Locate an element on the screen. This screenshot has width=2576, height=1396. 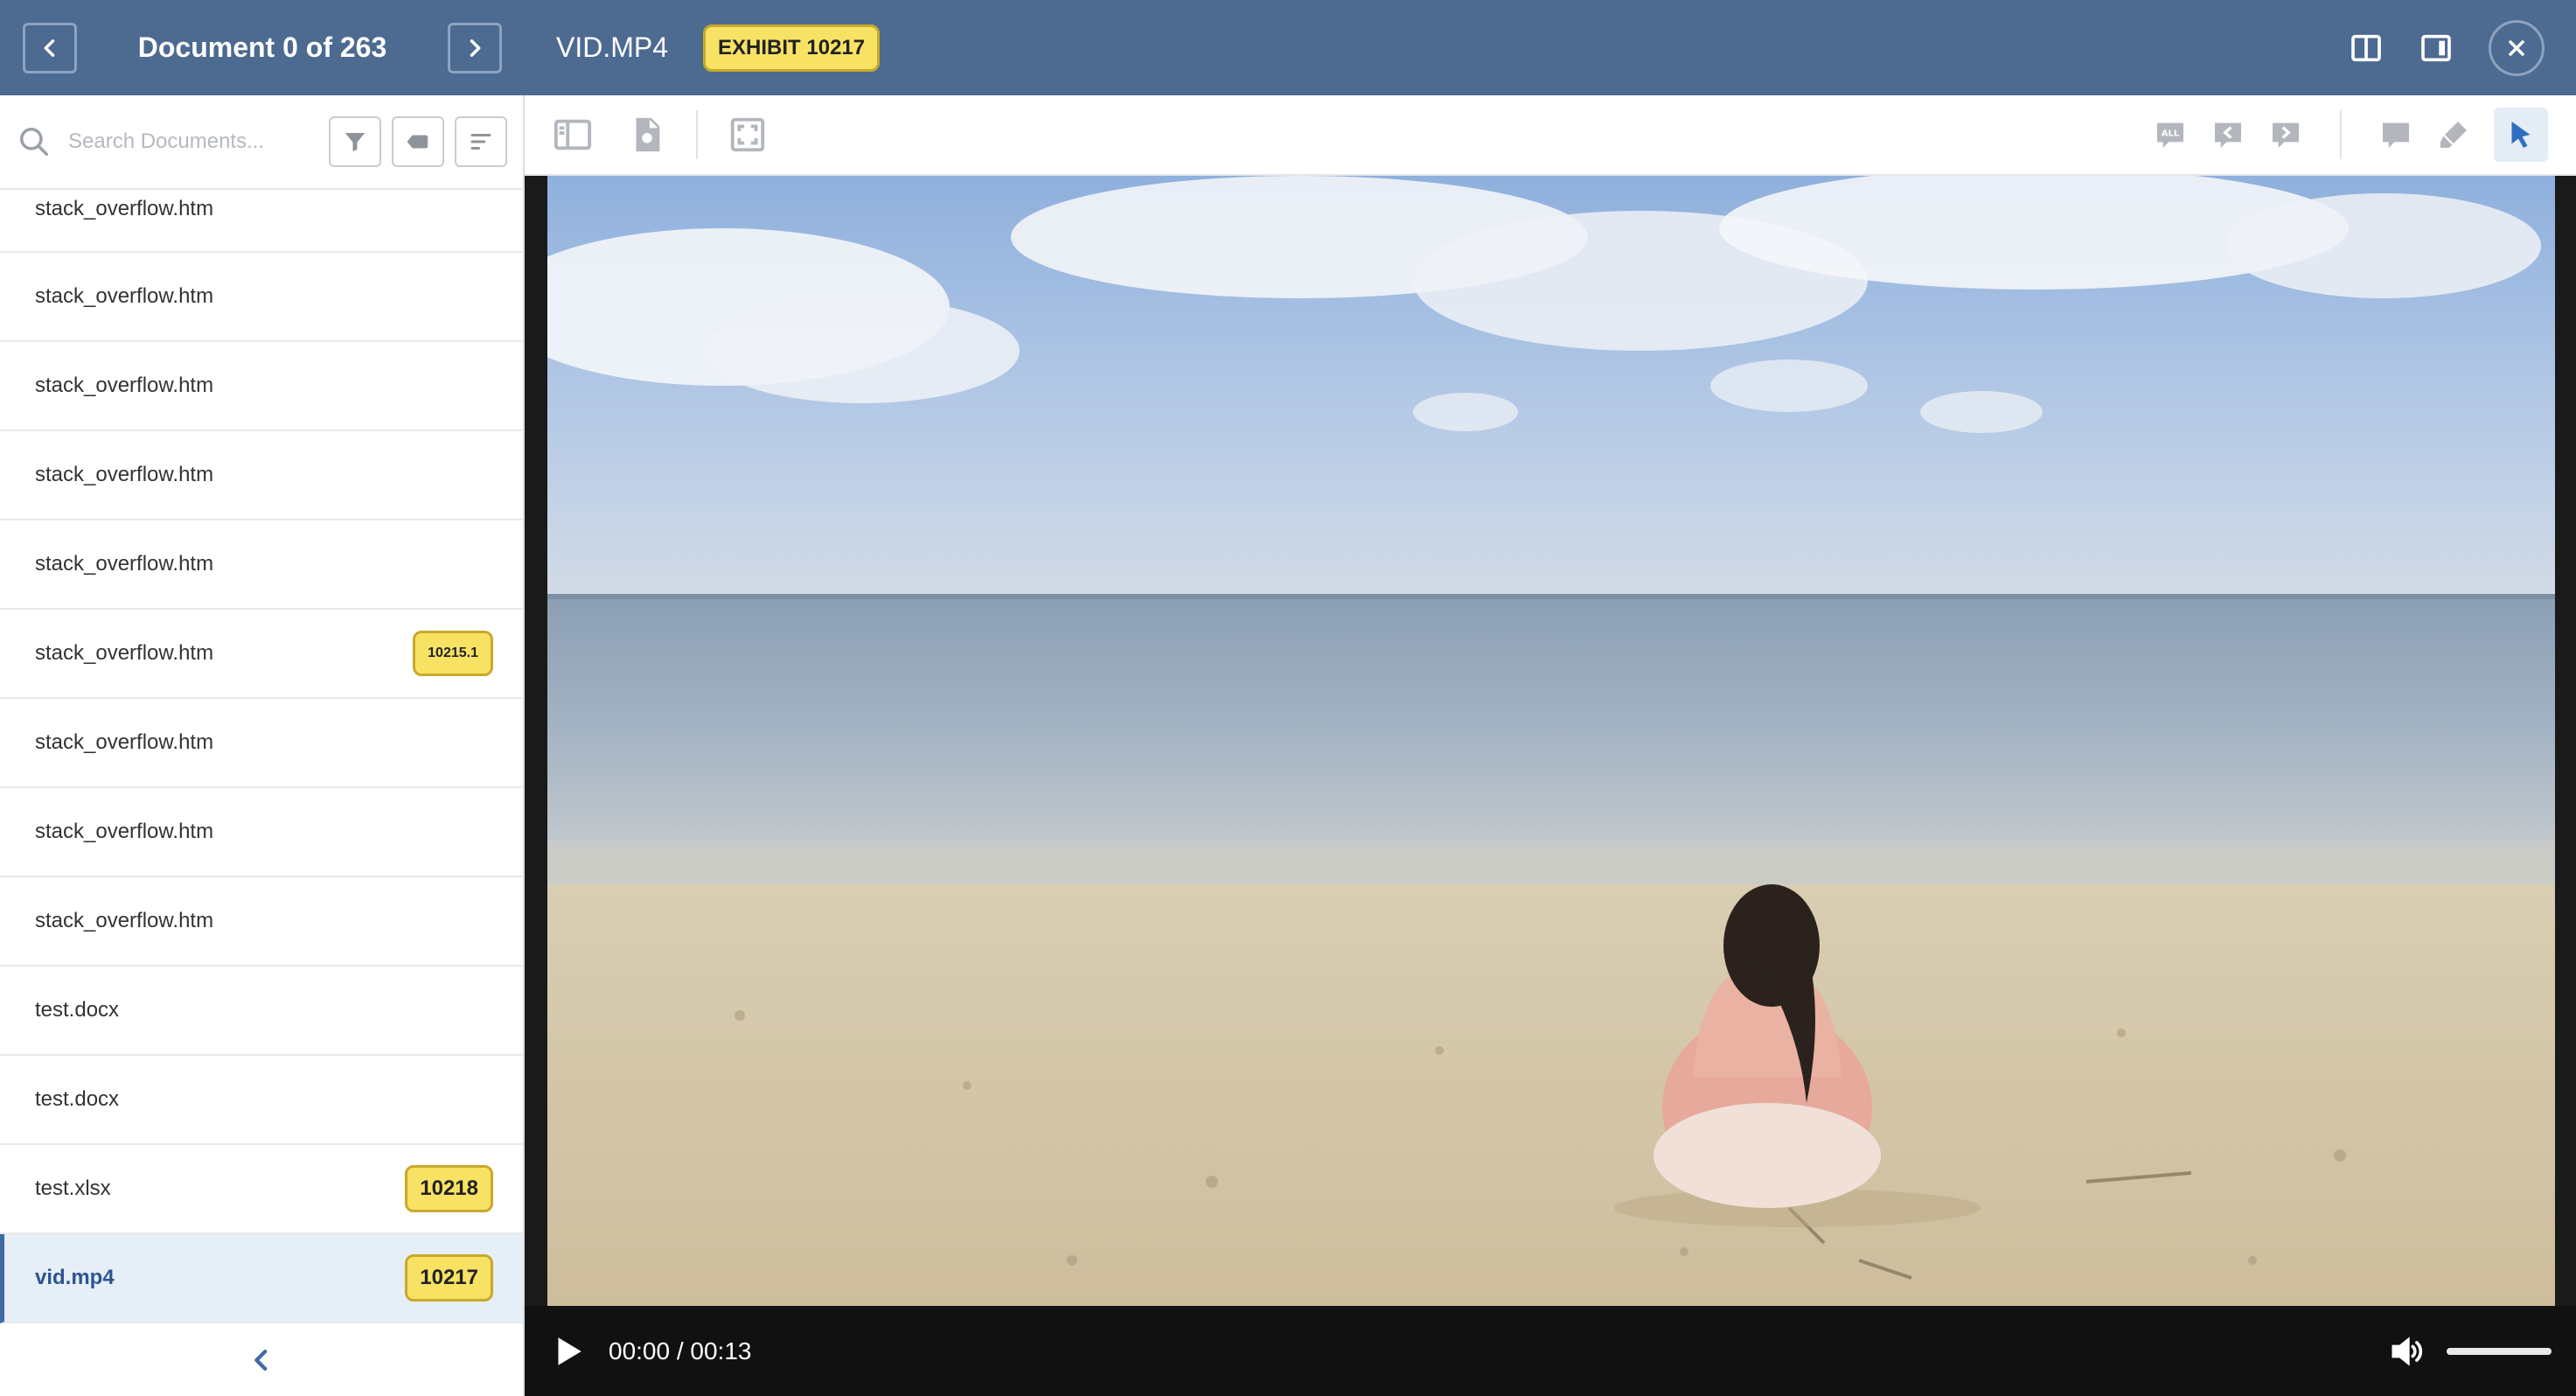
next-document-button is located at coordinates (474, 47).